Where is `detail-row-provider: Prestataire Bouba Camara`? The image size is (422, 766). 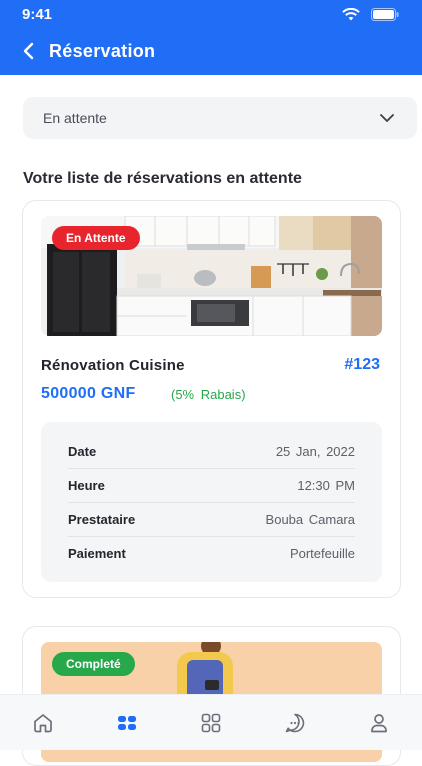
detail-row-provider: Prestataire Bouba Camara is located at coordinates (211, 520).